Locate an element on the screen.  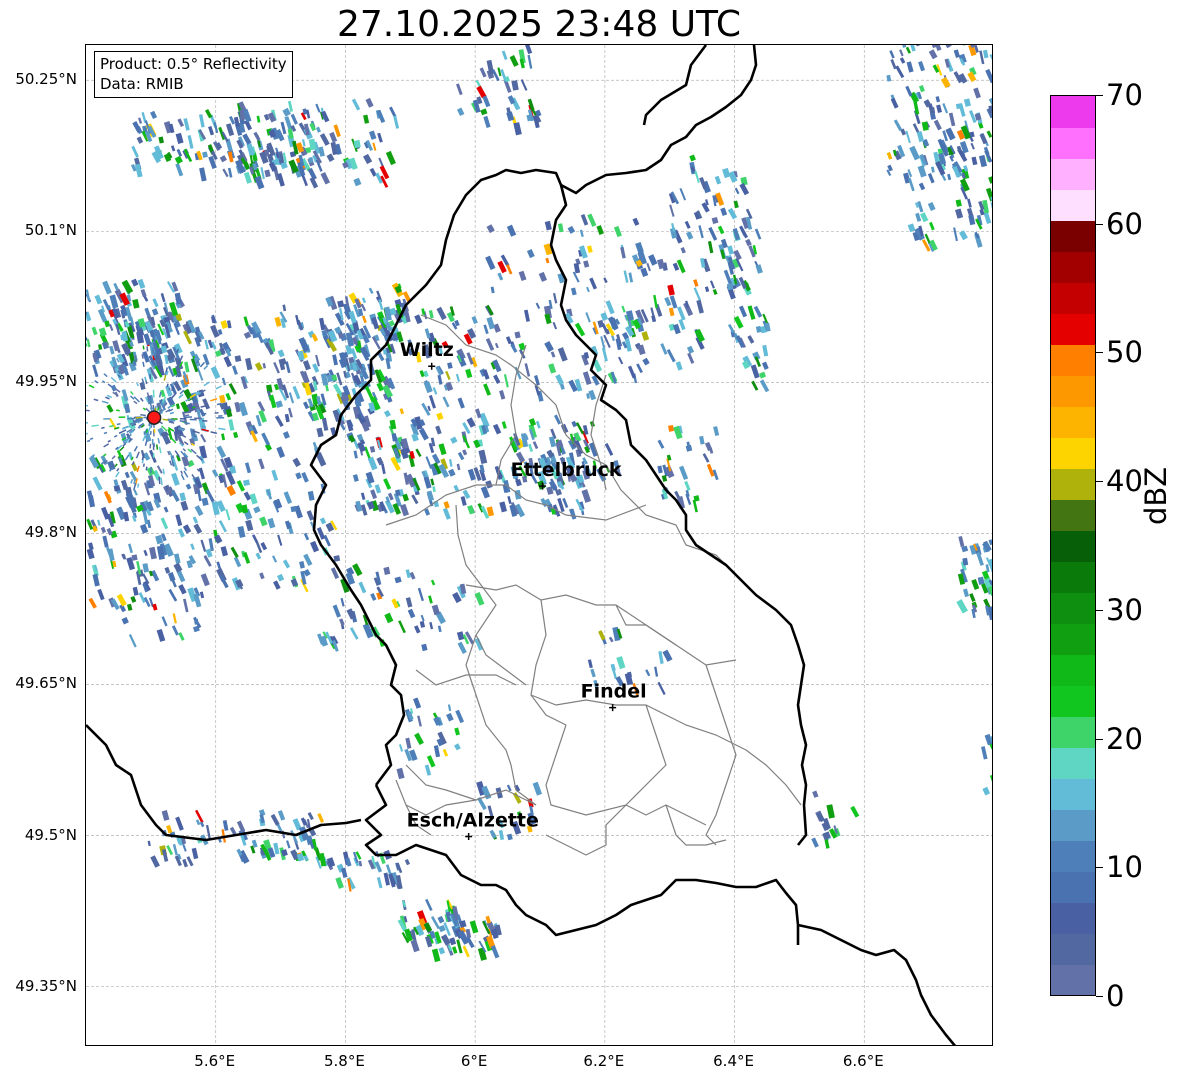
lon-tick-label: 5.6°E is located at coordinates (215, 1061).